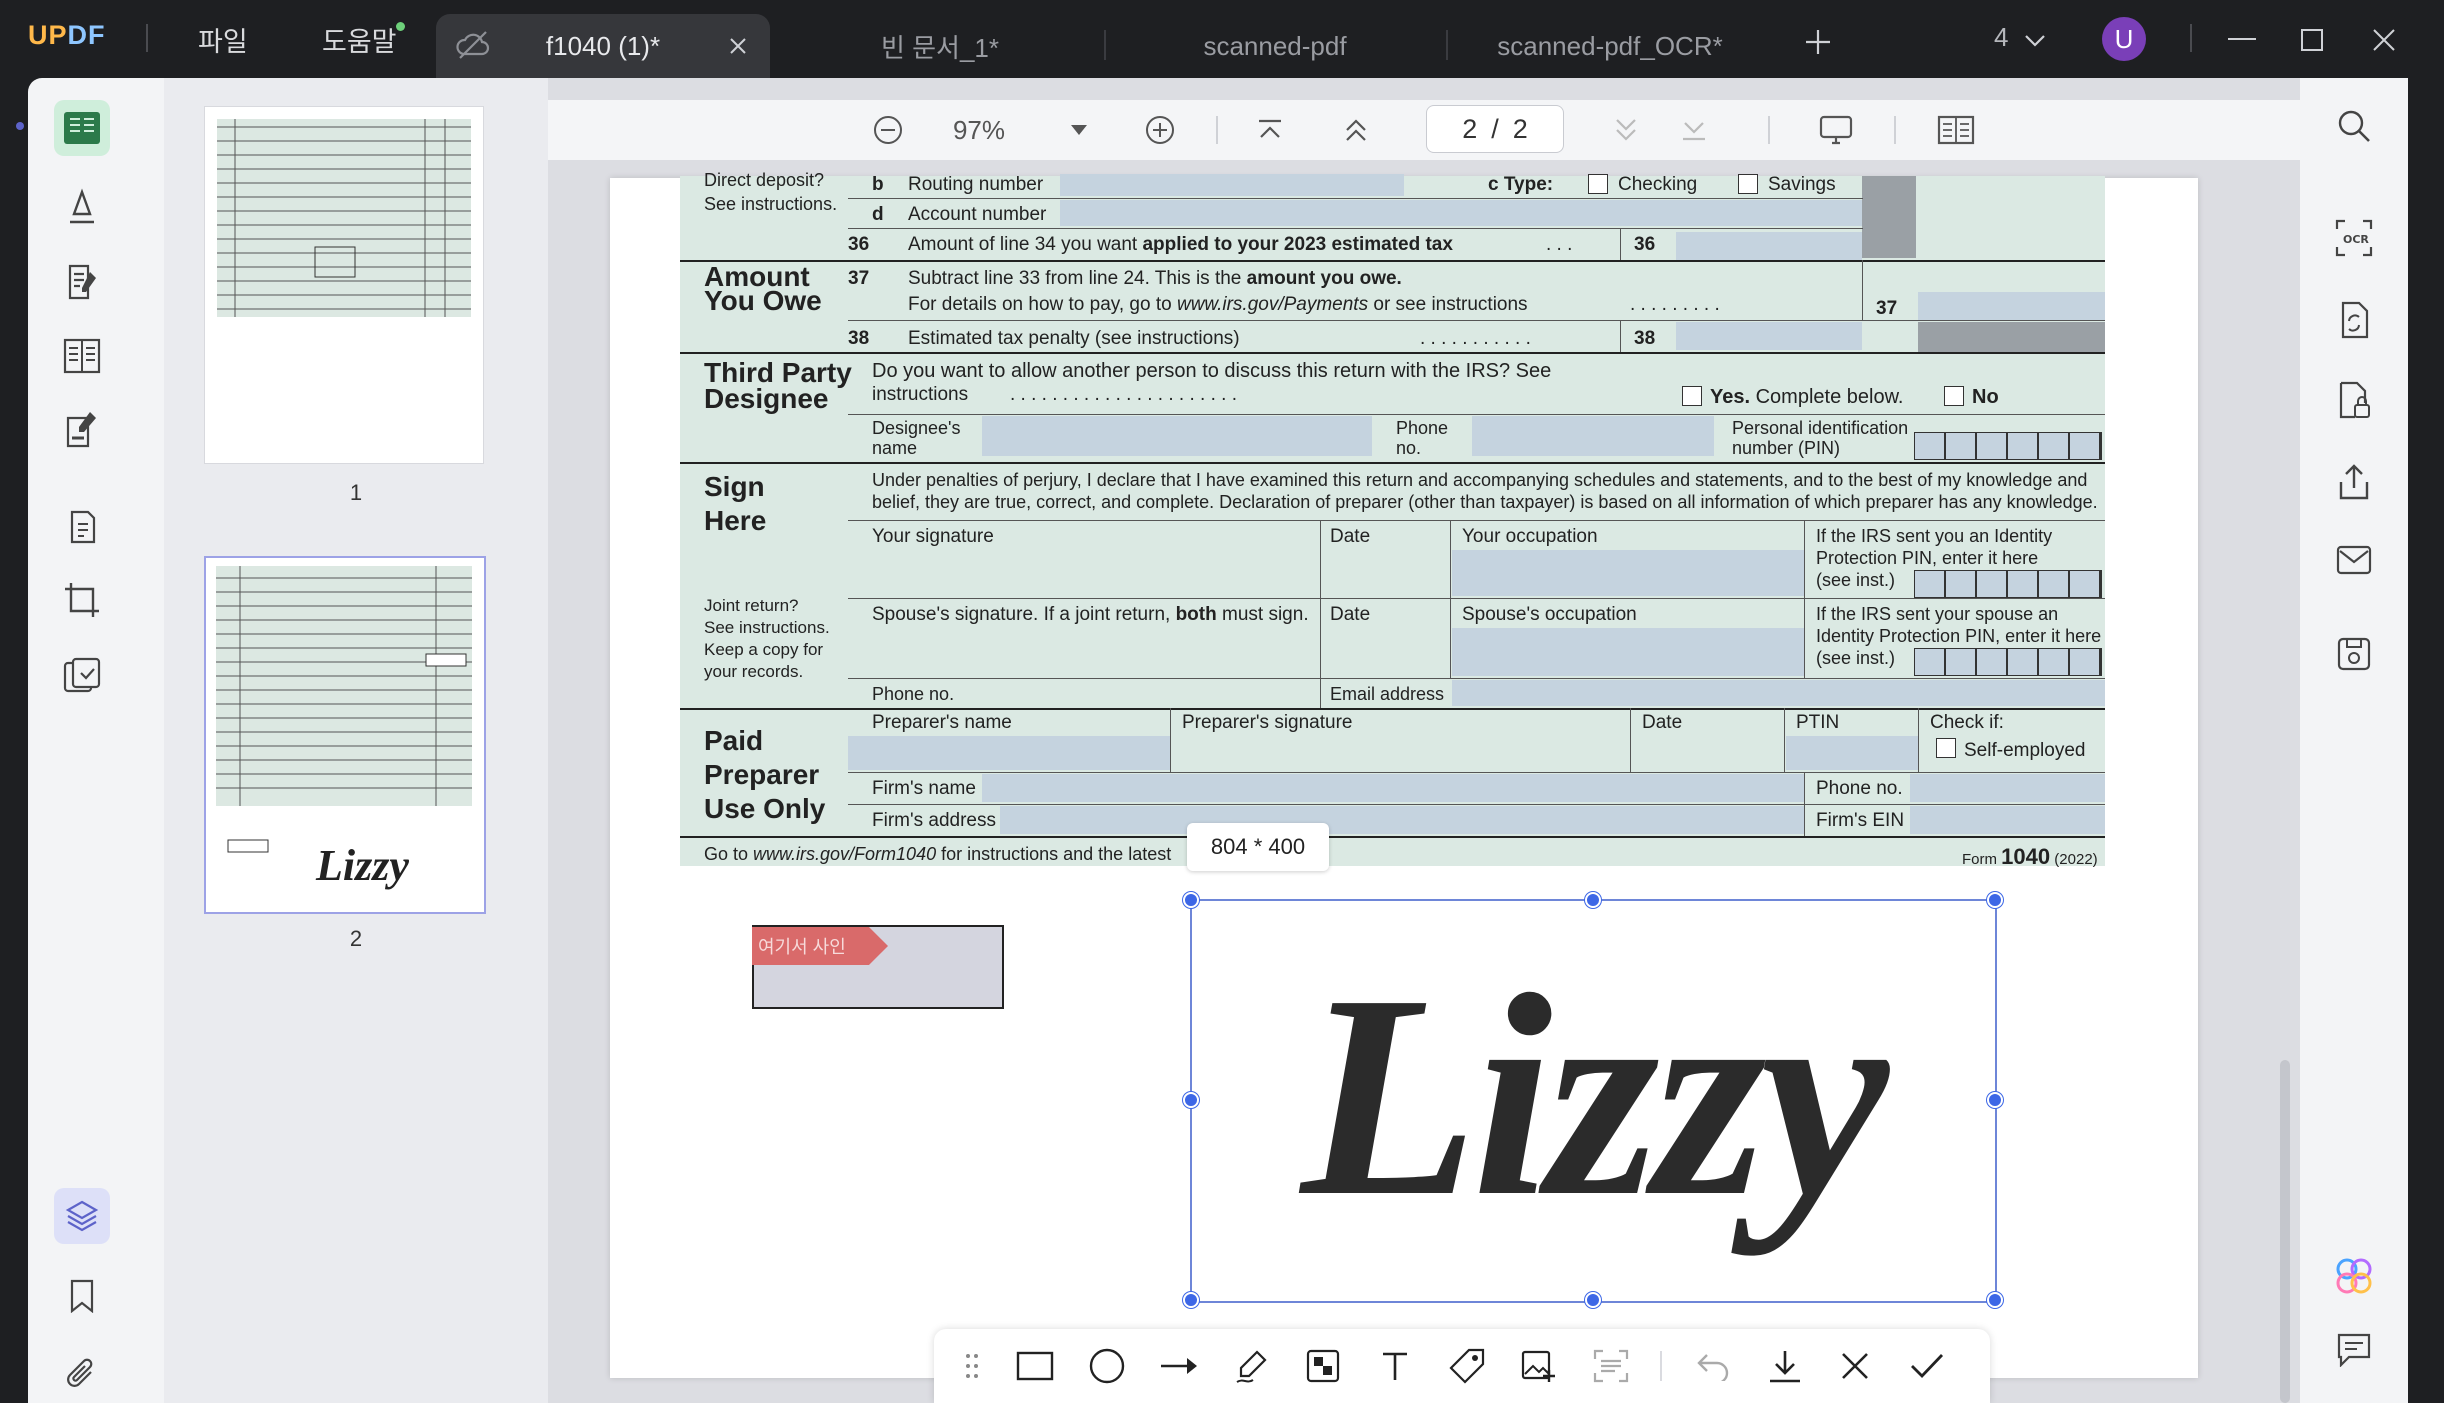 The image size is (2444, 1403). What do you see at coordinates (223, 39) in the screenshot?
I see `menu-file: 파일` at bounding box center [223, 39].